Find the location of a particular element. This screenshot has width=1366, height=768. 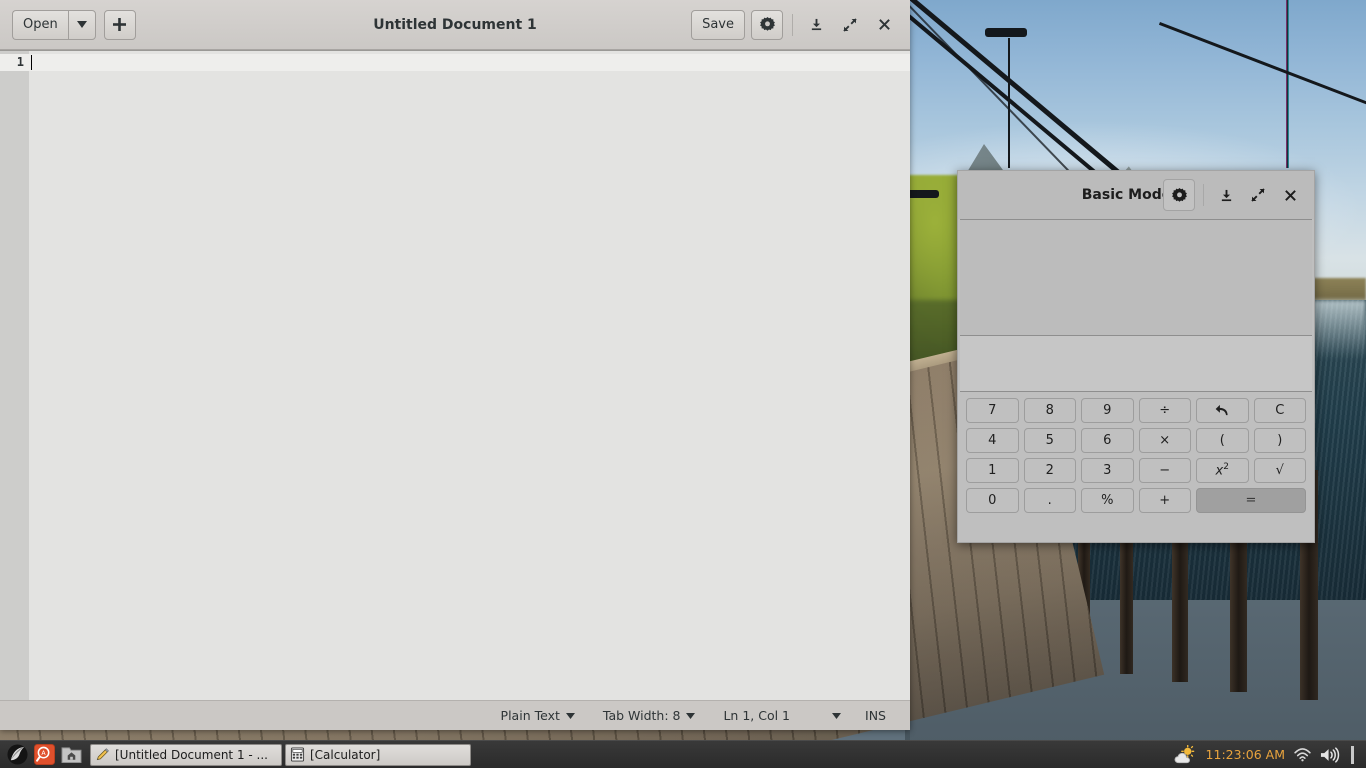

calculator-headerbar: Basic Mode is located at coordinates (1136, 195).